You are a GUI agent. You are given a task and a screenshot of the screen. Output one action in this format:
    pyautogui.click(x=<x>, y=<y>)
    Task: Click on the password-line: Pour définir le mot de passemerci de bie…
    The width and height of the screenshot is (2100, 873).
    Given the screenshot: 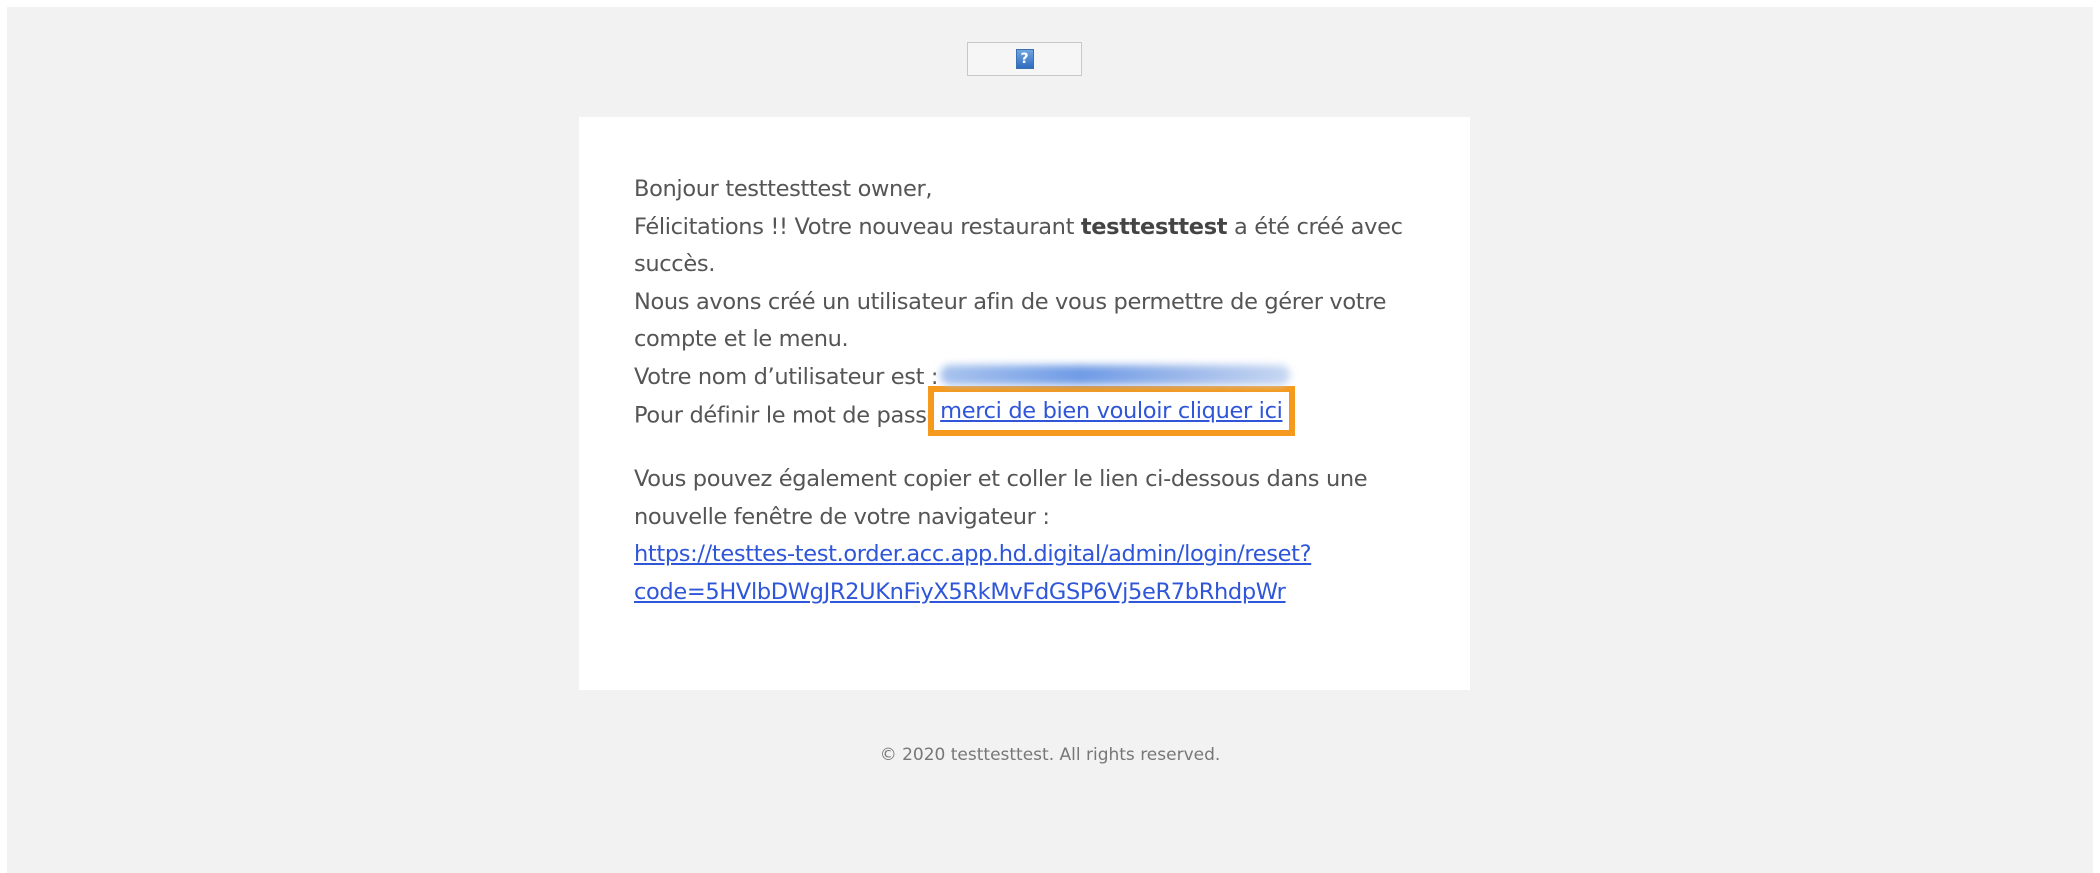 What is the action you would take?
    pyautogui.click(x=1029, y=411)
    